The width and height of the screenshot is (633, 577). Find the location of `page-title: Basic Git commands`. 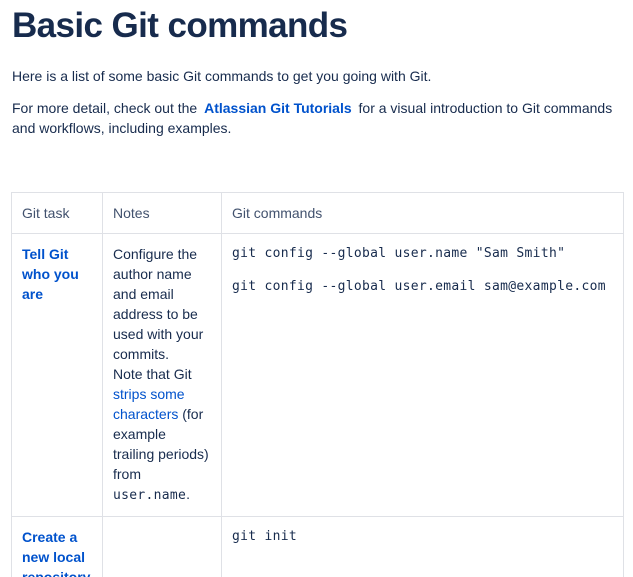

page-title: Basic Git commands is located at coordinates (180, 25).